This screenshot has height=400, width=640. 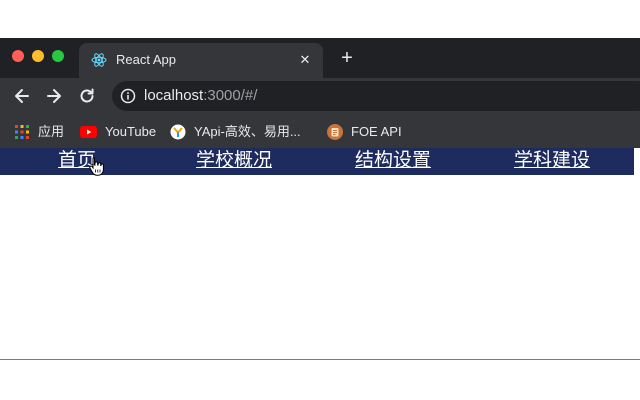 What do you see at coordinates (335, 132) in the screenshot?
I see `foe-api-icon` at bounding box center [335, 132].